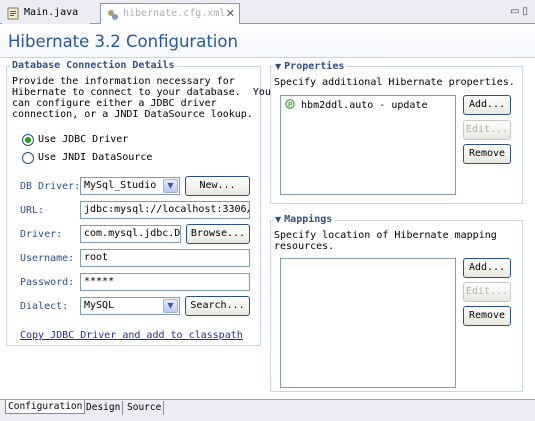 This screenshot has height=421, width=535. What do you see at coordinates (368, 323) in the screenshot?
I see `mappings-list` at bounding box center [368, 323].